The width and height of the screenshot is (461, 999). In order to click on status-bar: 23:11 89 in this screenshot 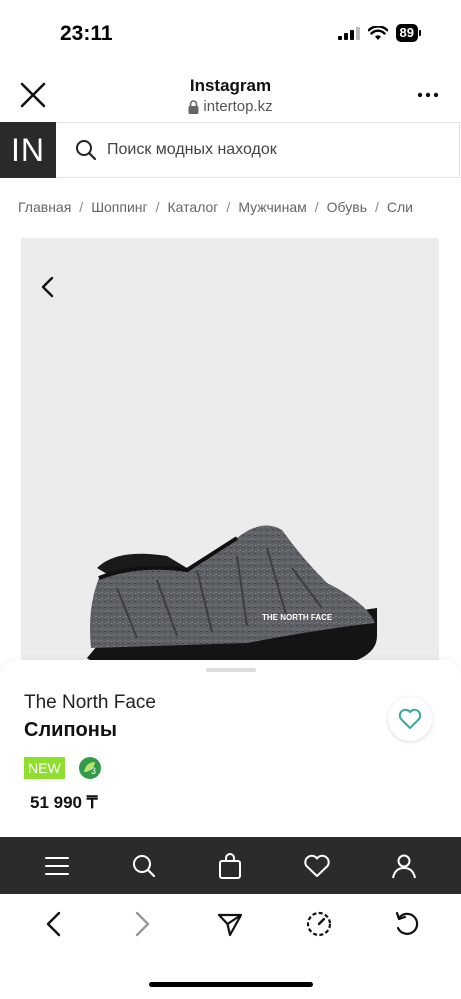, I will do `click(230, 31)`.